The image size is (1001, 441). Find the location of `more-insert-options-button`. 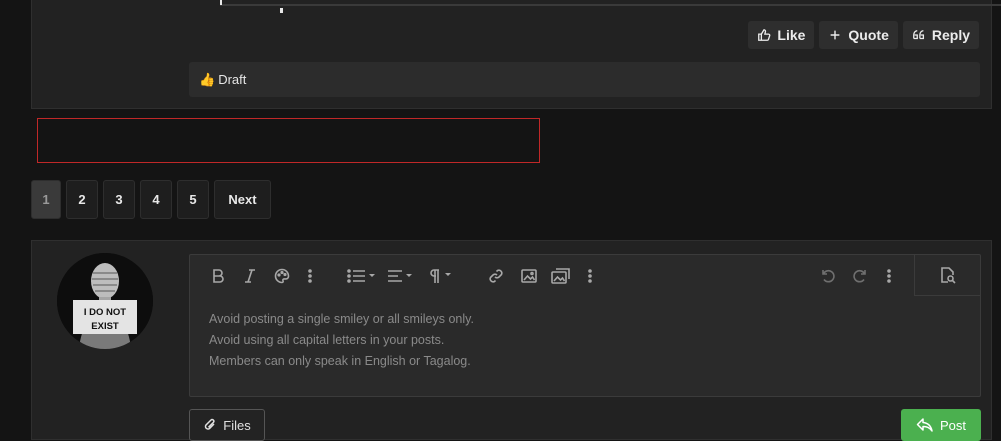

more-insert-options-button is located at coordinates (590, 276).